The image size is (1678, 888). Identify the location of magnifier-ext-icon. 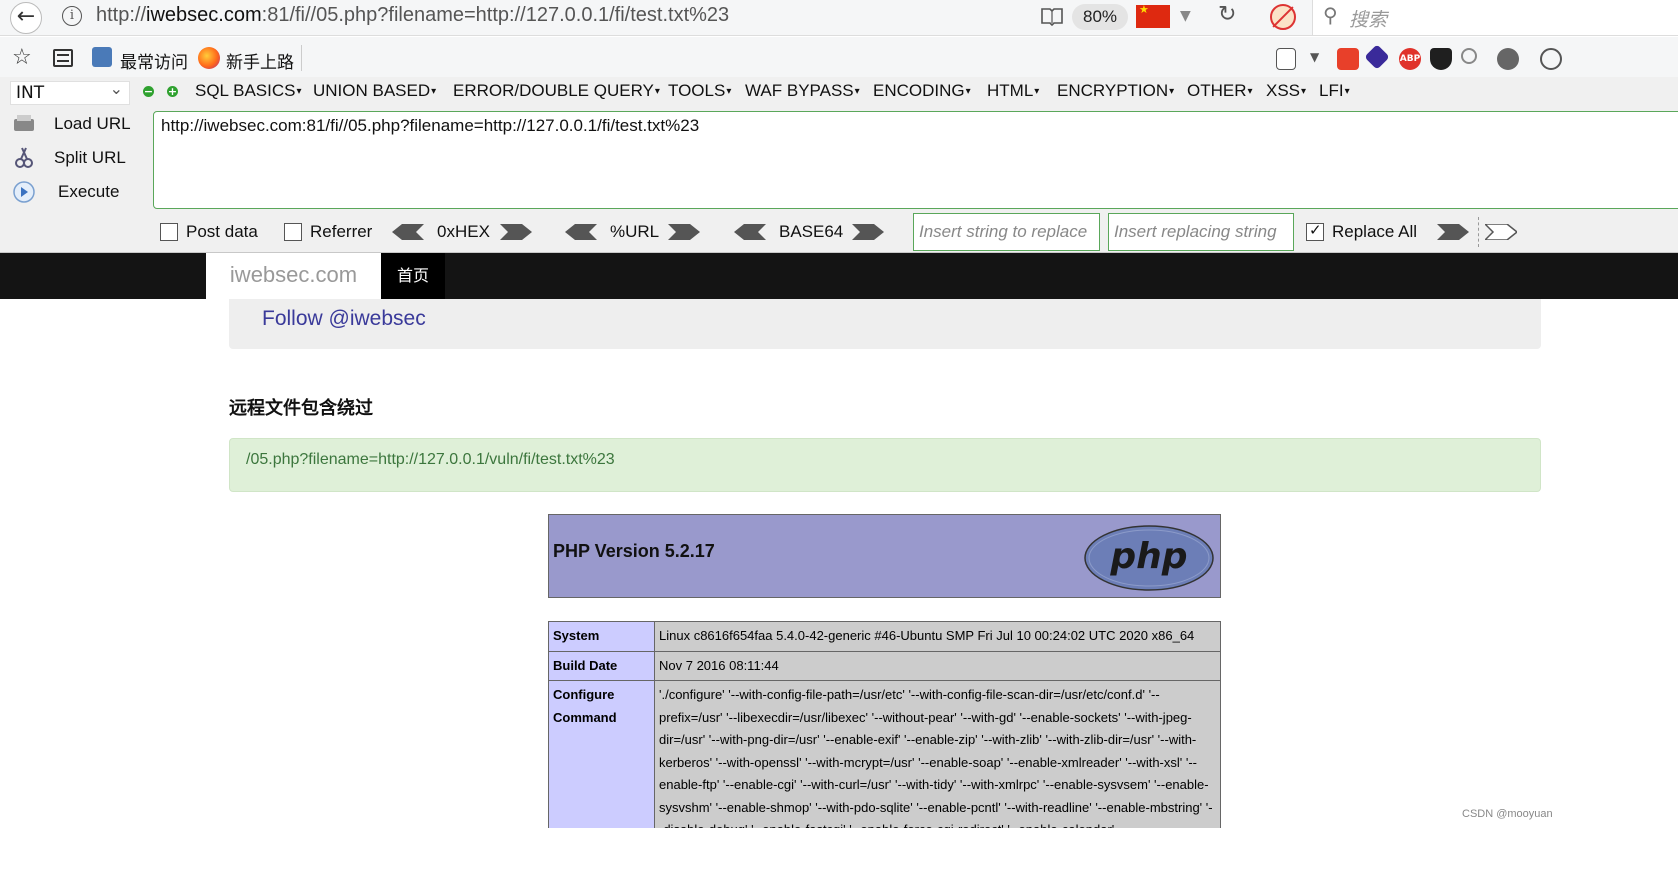
(1469, 56).